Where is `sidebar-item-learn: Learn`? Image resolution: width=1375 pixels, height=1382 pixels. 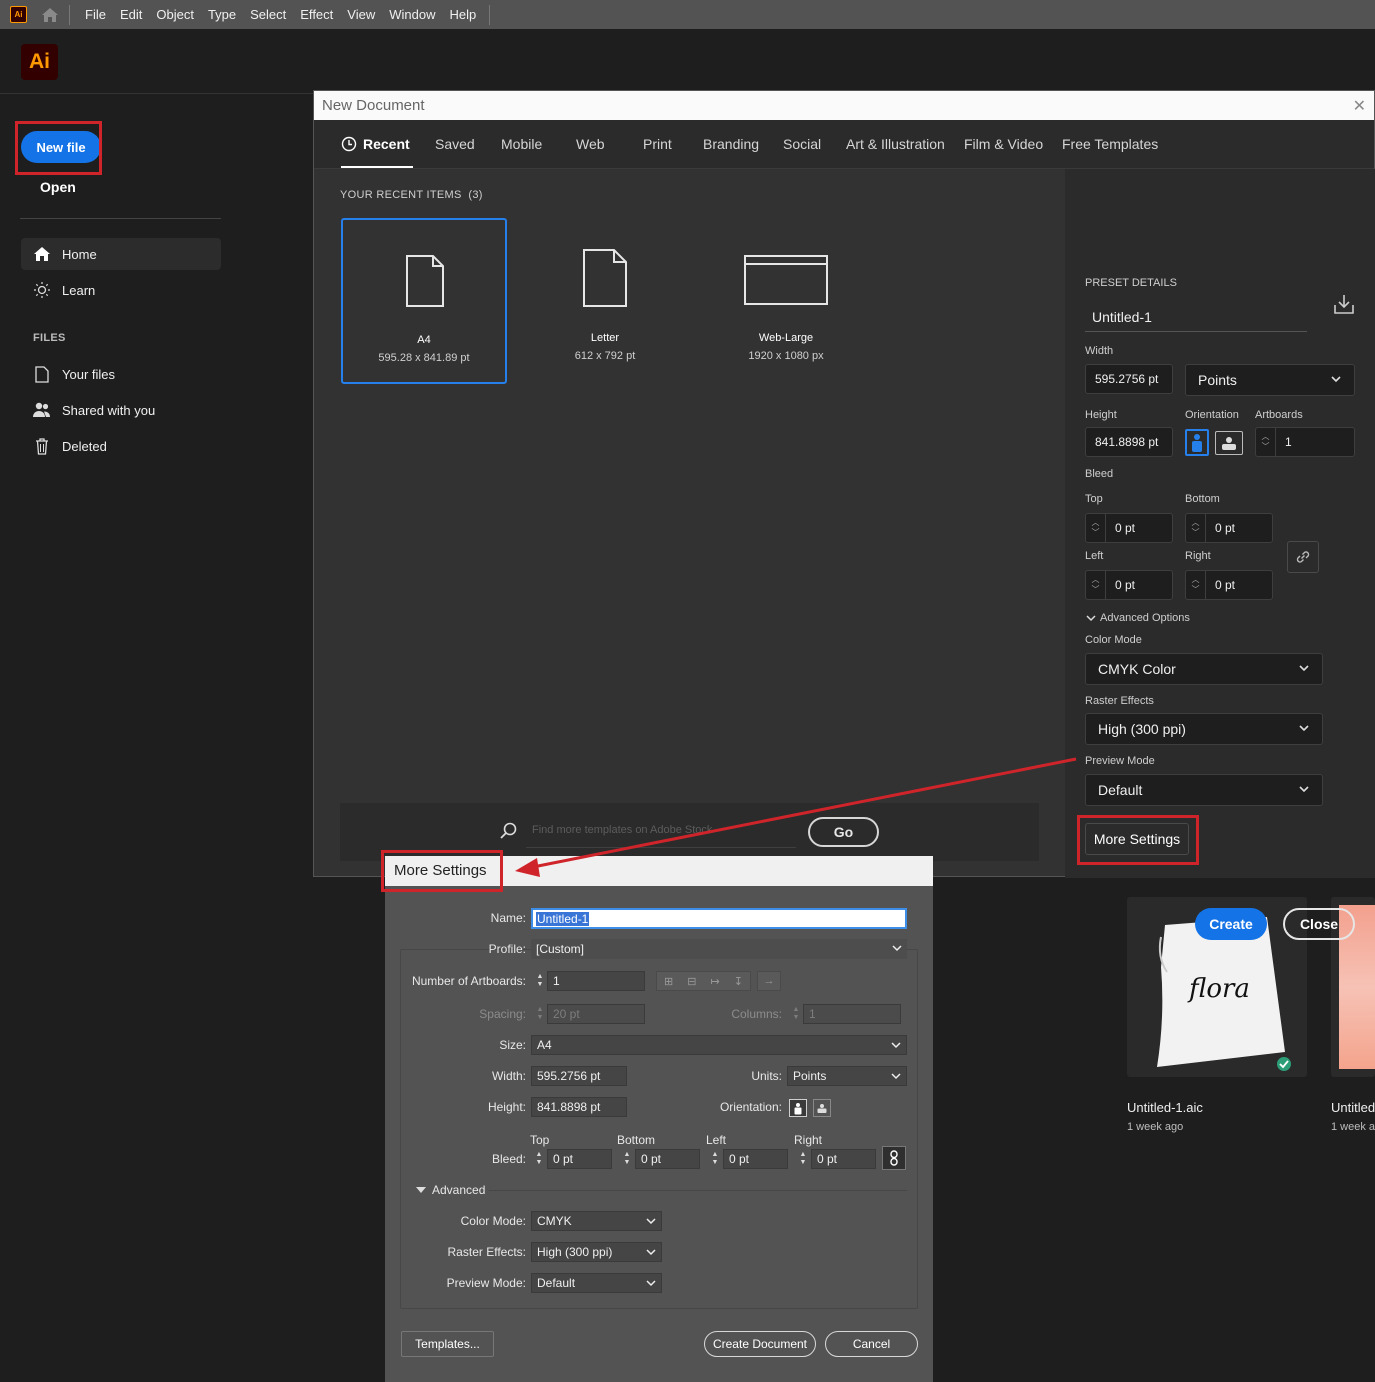
sidebar-item-learn: Learn is located at coordinates (121, 290).